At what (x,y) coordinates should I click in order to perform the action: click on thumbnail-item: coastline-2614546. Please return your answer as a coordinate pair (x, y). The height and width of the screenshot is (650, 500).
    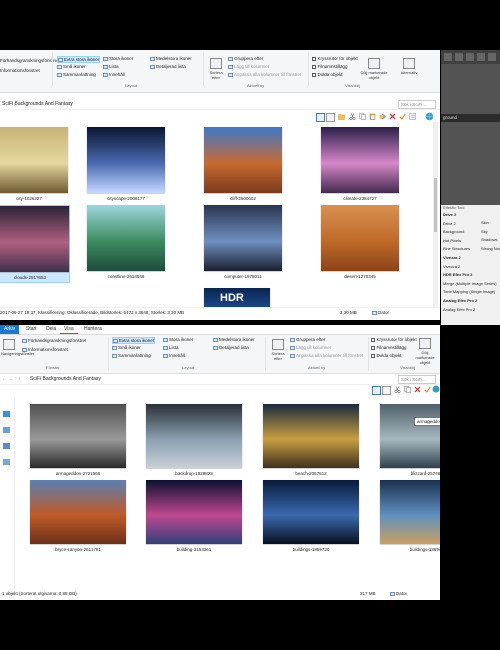
    Looking at the image, I should click on (126, 243).